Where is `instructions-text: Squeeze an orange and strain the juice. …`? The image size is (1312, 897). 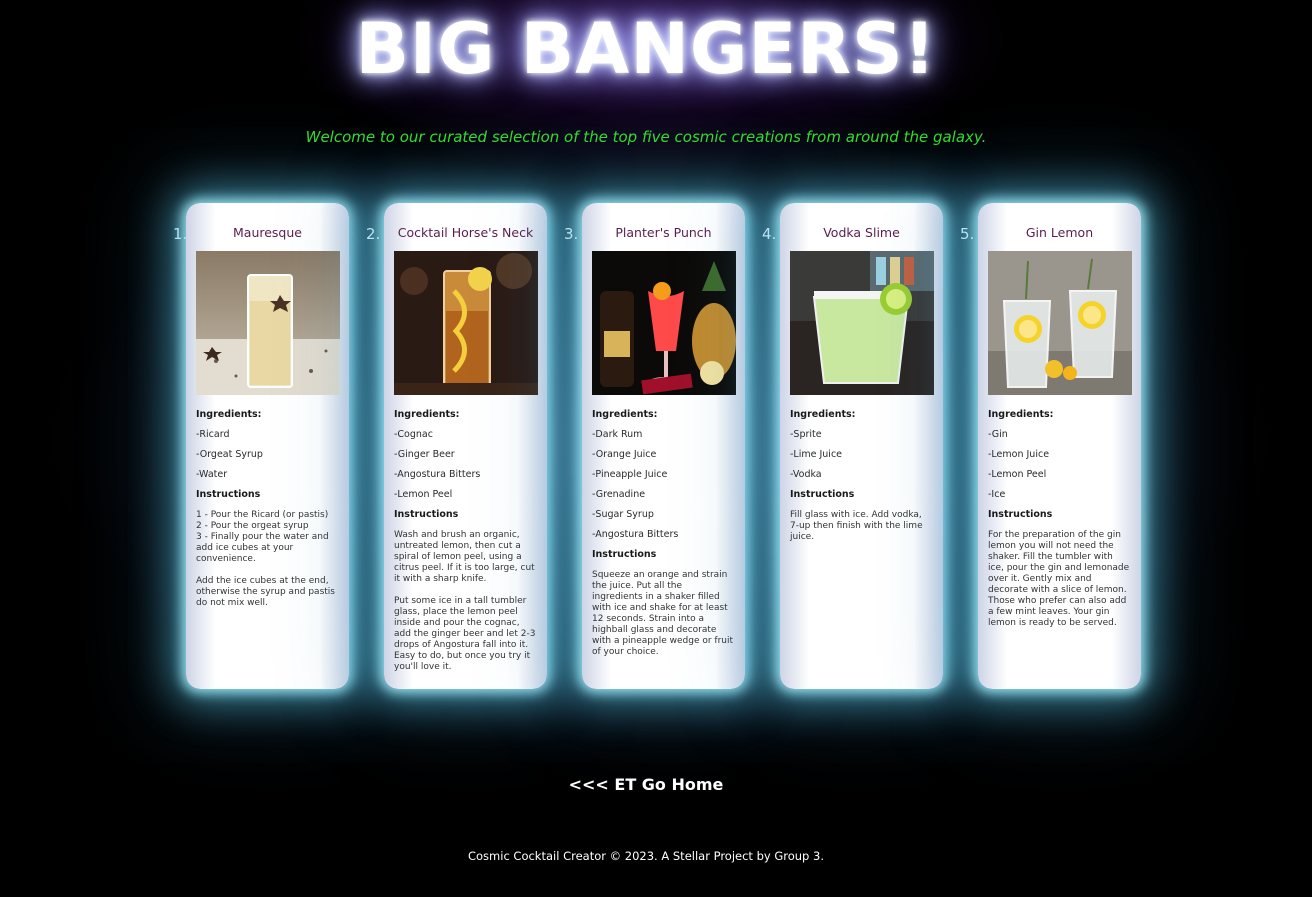
instructions-text: Squeeze an orange and strain the juice. … is located at coordinates (663, 613).